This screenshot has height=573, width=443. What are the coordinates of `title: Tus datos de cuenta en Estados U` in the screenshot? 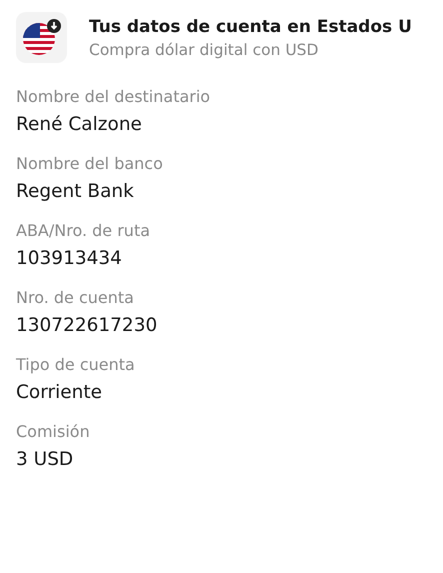 It's located at (250, 26).